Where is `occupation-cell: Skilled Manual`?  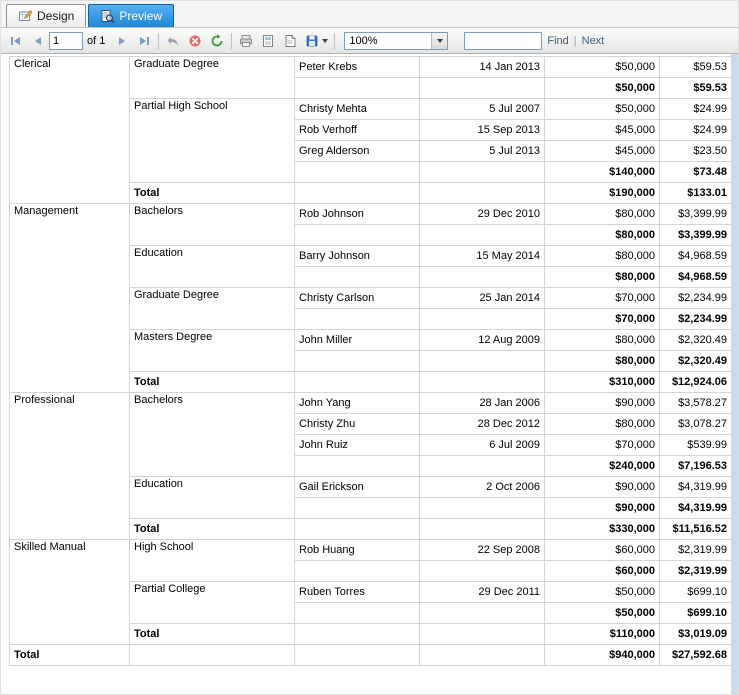 occupation-cell: Skilled Manual is located at coordinates (69, 592).